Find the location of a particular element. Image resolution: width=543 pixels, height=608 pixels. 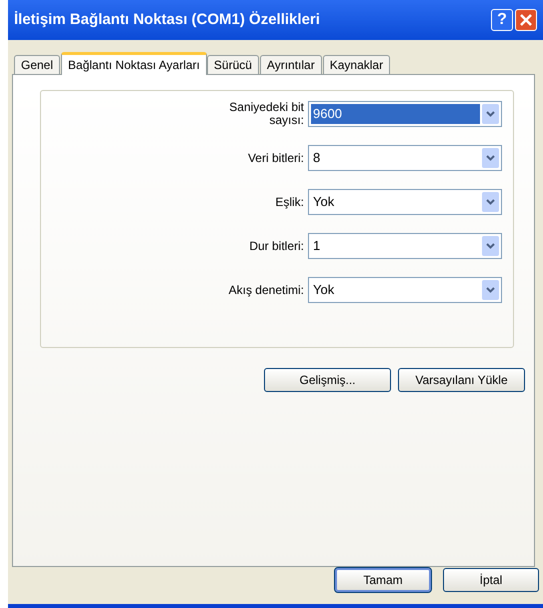

field-label: Saniyedeki bit sayısı: is located at coordinates (266, 114).